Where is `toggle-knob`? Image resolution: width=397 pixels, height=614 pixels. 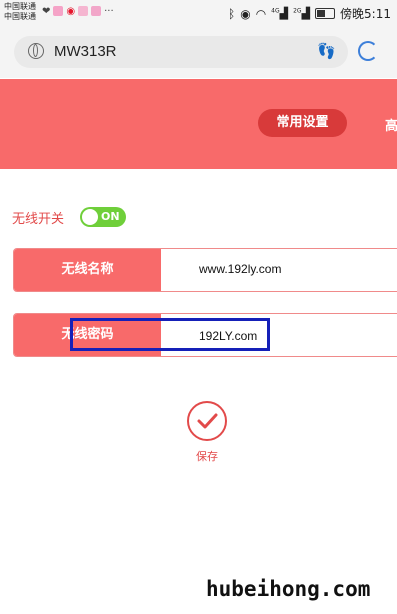
toggle-knob is located at coordinates (90, 217).